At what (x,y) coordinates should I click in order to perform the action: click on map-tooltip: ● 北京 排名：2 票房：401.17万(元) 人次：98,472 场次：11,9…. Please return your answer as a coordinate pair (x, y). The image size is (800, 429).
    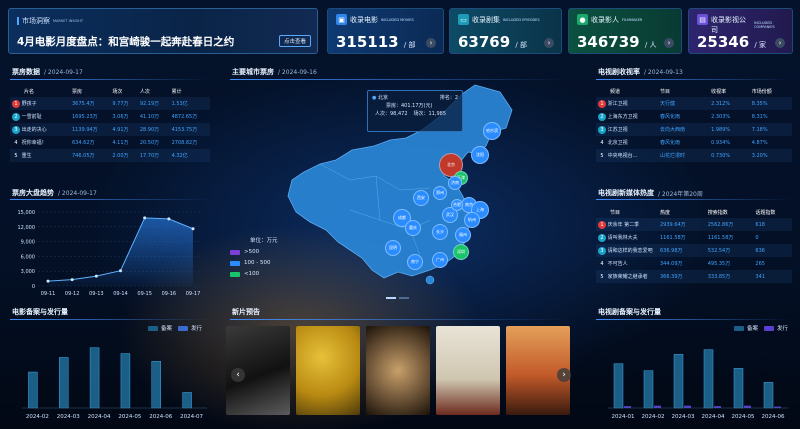
    Looking at the image, I should click on (415, 111).